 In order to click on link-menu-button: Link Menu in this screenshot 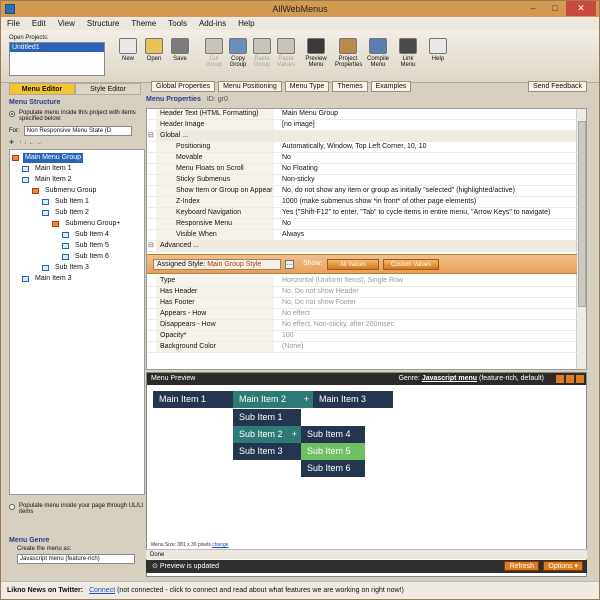, I will do `click(408, 53)`.